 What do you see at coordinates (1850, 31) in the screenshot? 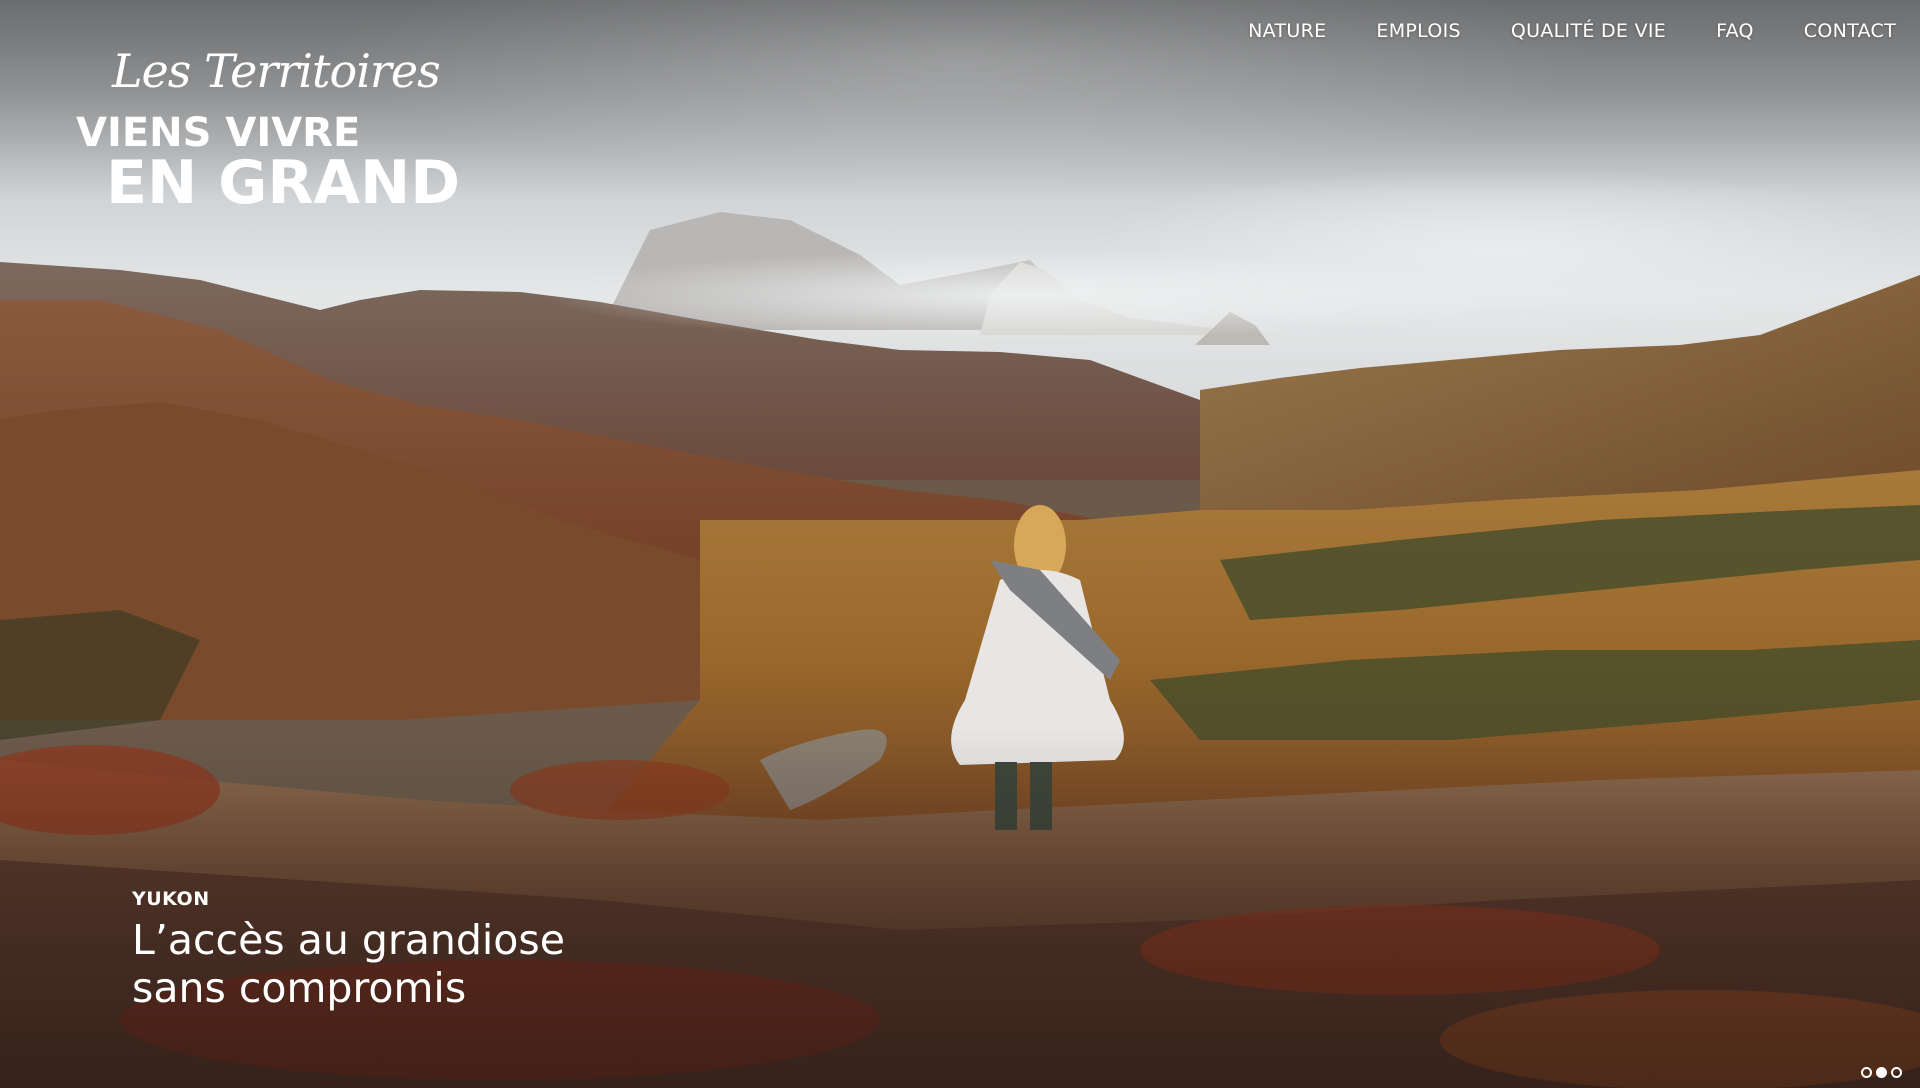
I see `nav-item-contact: CONTACT` at bounding box center [1850, 31].